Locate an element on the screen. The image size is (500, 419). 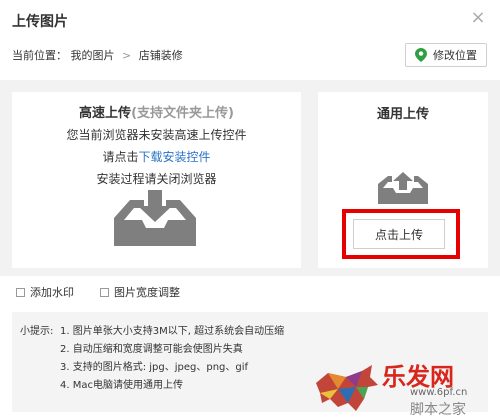
general-upload-panel: 通用上传 点击上传 is located at coordinates (403, 180).